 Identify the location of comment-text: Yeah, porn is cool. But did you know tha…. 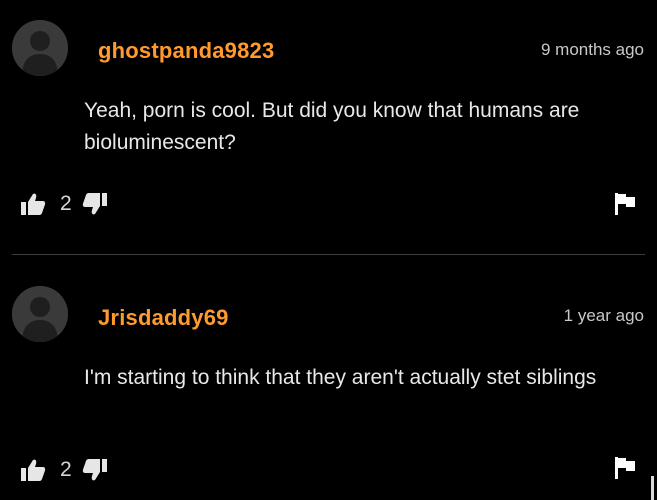
(332, 126).